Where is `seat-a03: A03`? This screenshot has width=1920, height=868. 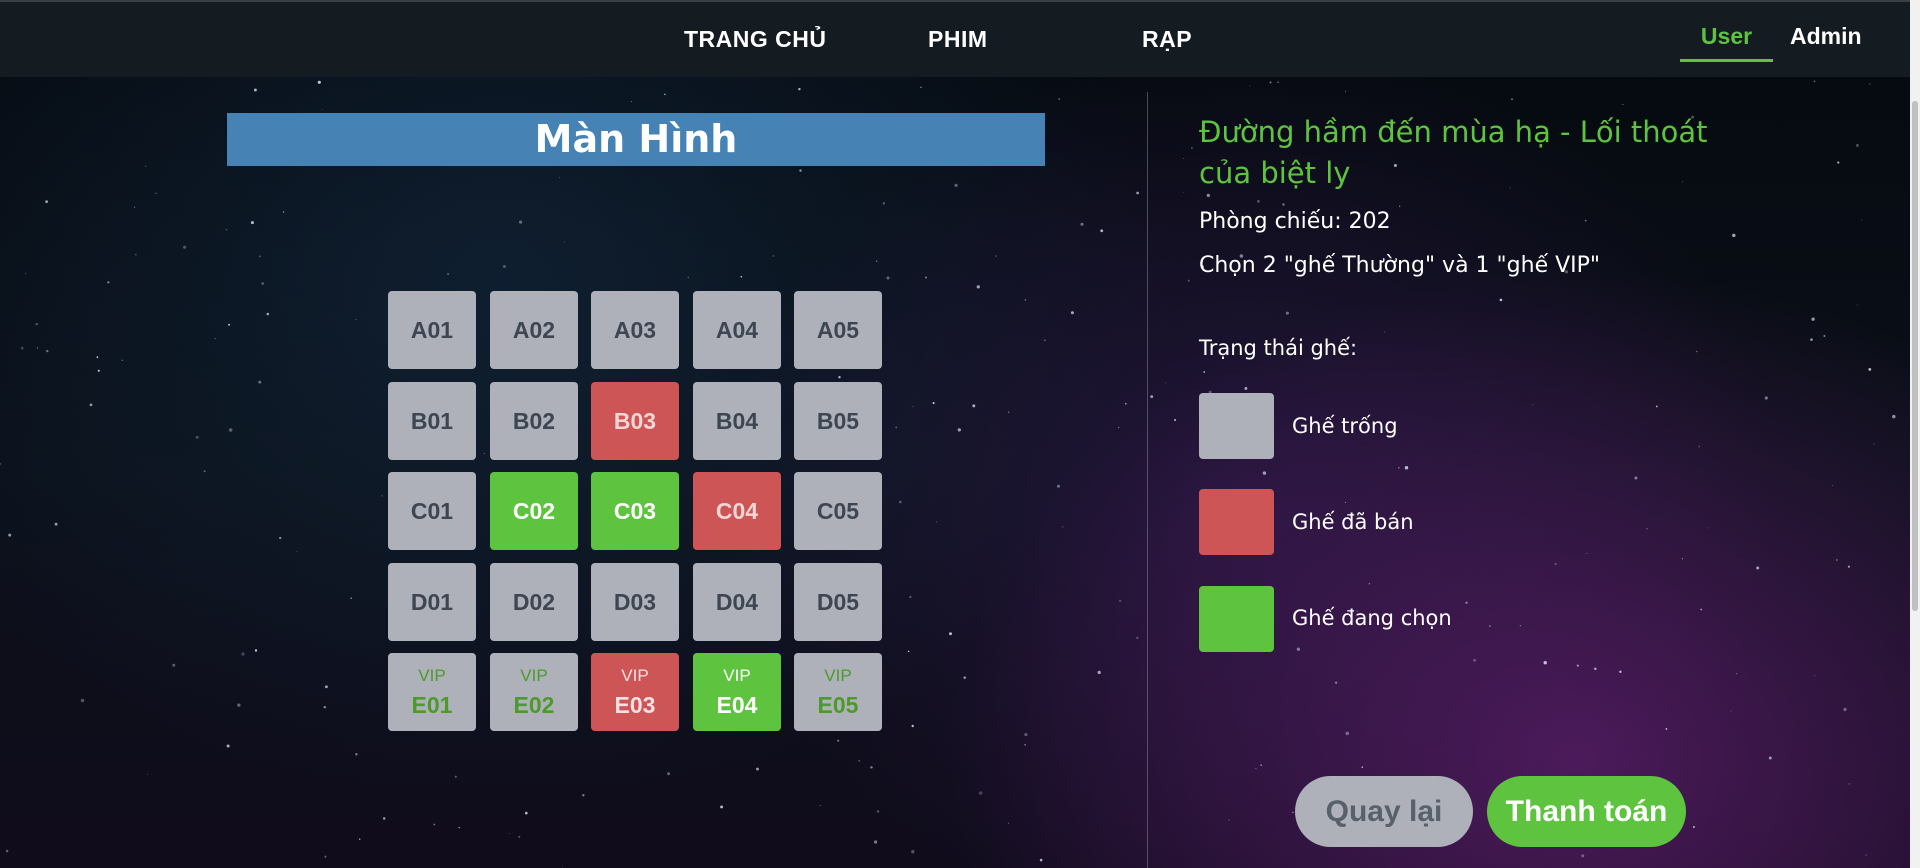
seat-a03: A03 is located at coordinates (635, 330).